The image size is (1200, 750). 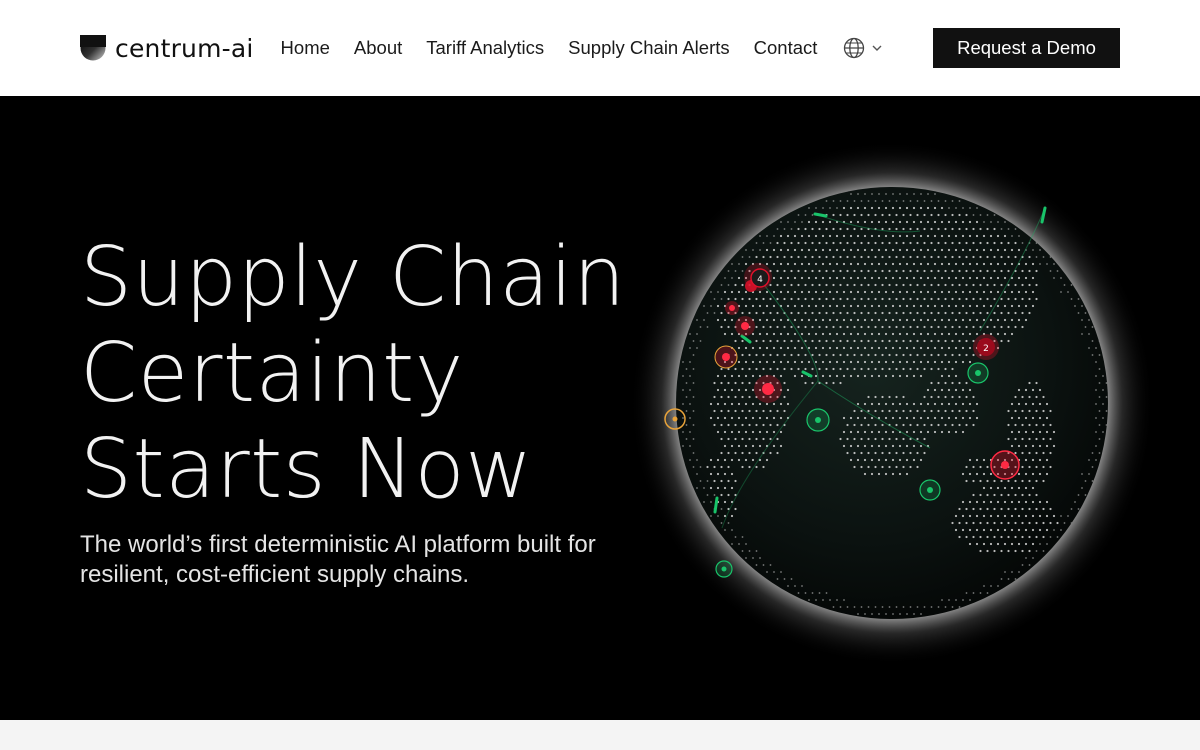 What do you see at coordinates (378, 48) in the screenshot?
I see `nav-link-about: About` at bounding box center [378, 48].